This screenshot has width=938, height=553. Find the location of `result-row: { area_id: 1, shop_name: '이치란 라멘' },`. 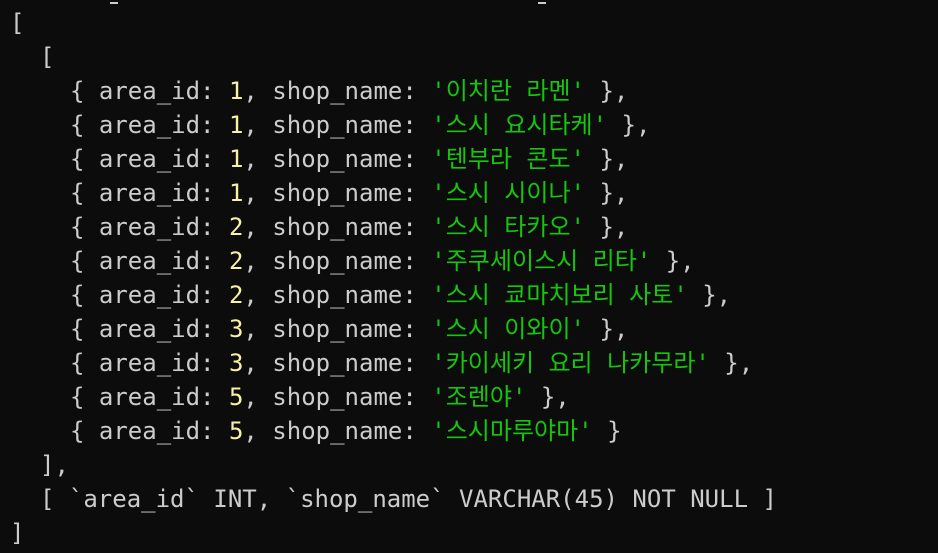

result-row: { area_id: 1, shop_name: '이치란 라멘' }, is located at coordinates (349, 91).